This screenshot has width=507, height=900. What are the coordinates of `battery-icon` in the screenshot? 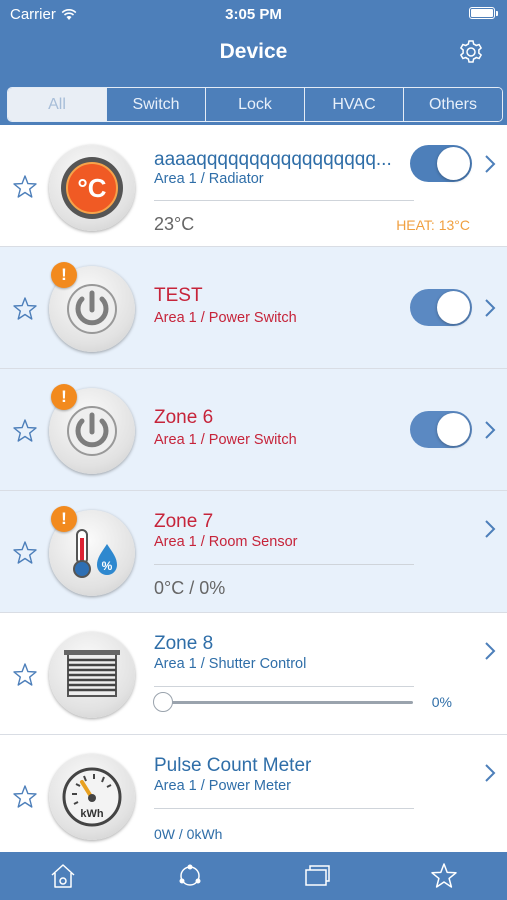 It's located at (483, 13).